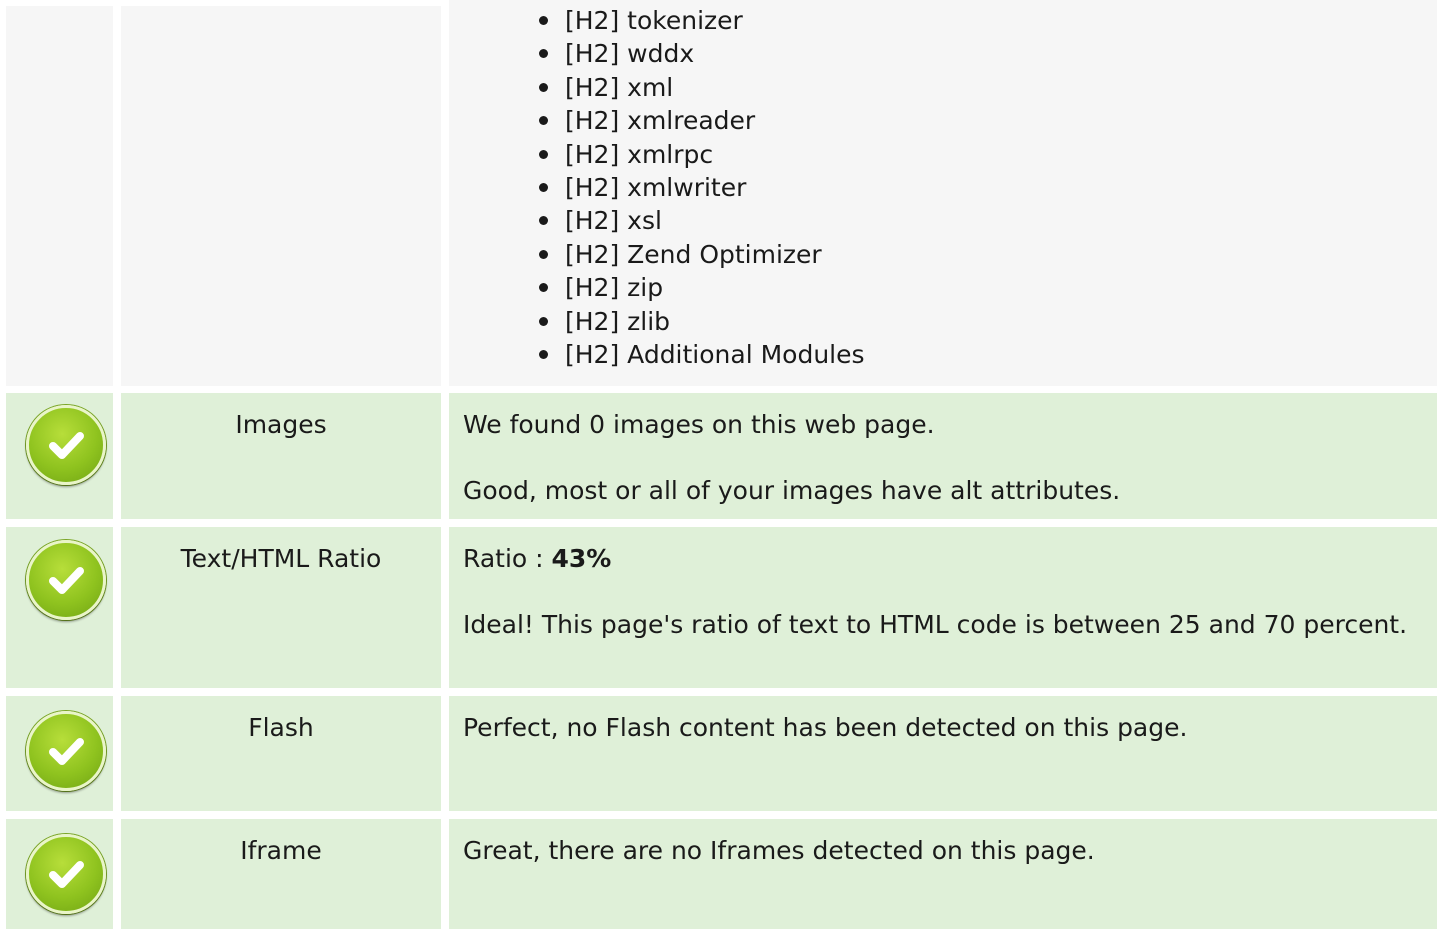 This screenshot has width=1446, height=929. I want to click on list-item: [H2] tokenizer, so click(701, 20).